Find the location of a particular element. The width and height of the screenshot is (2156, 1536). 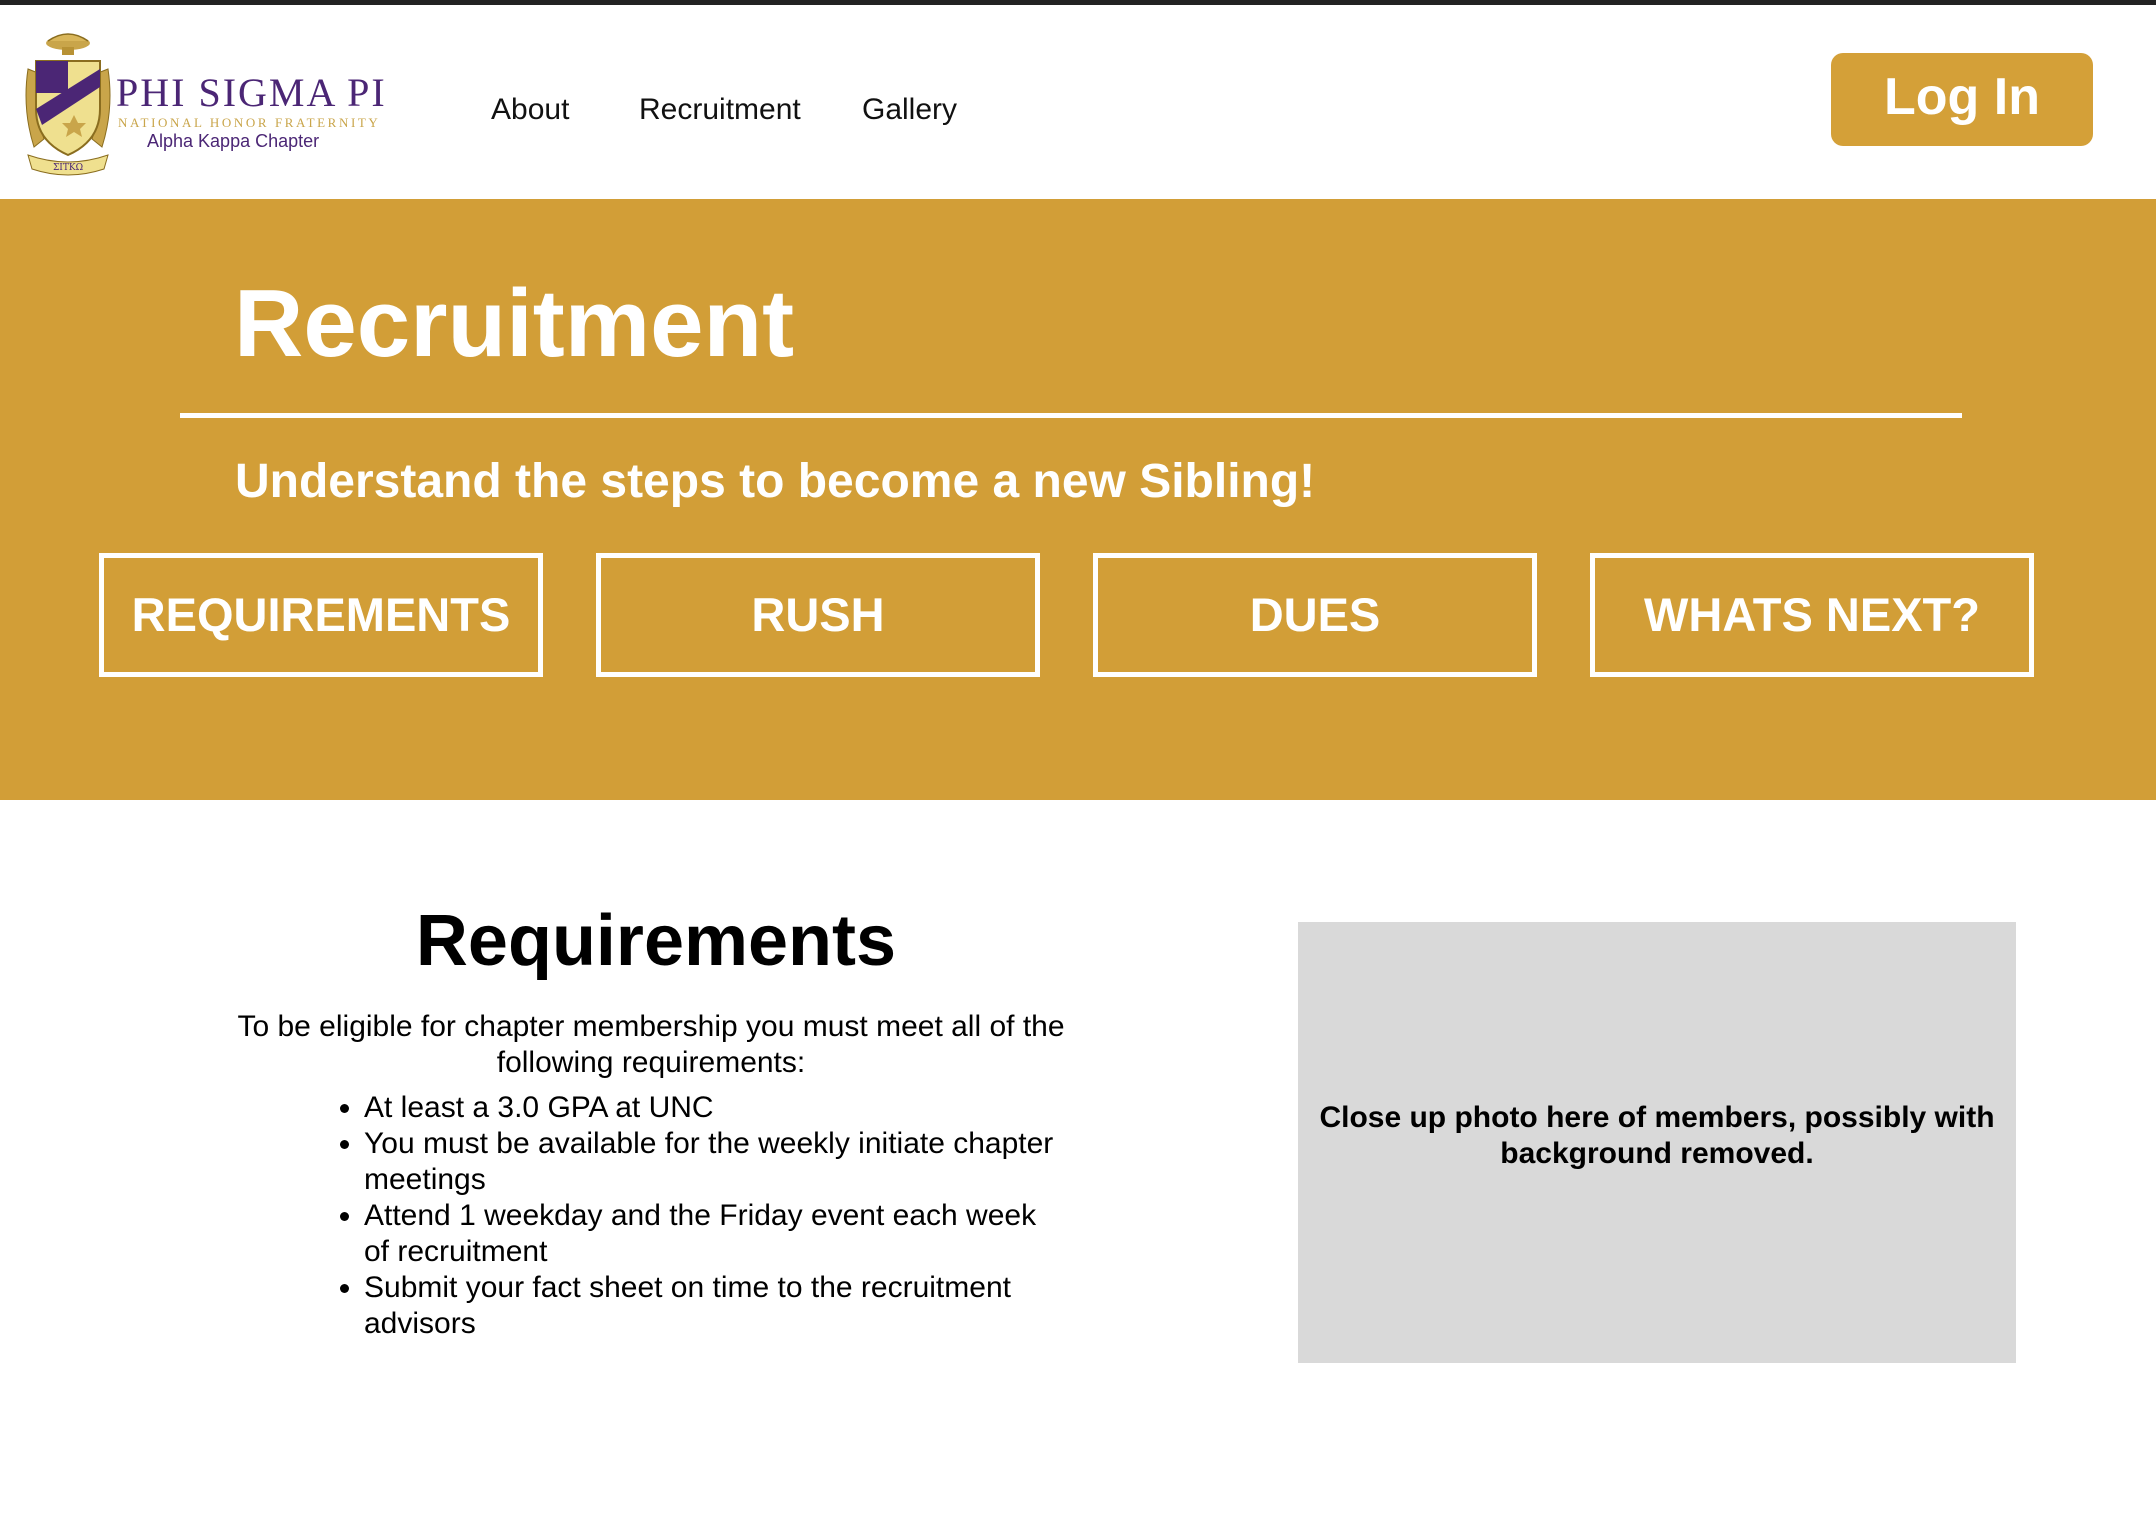

requirements-heading: Requirements is located at coordinates (656, 941).